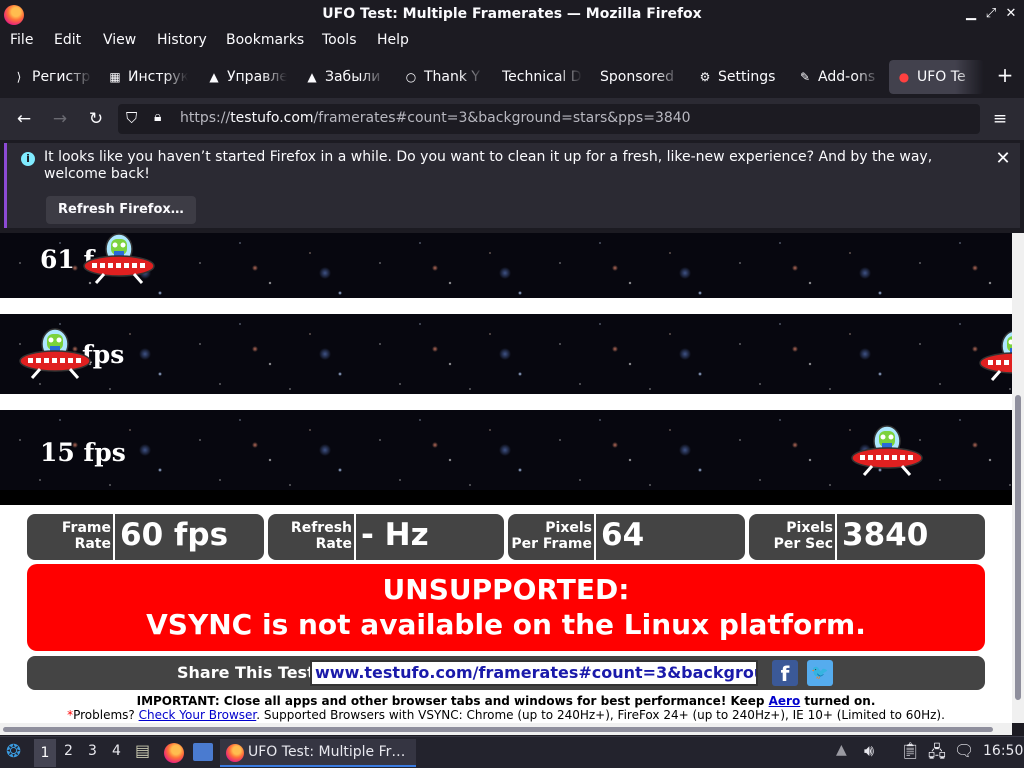  I want to click on forward-arrow-icon: →, so click(60, 119).